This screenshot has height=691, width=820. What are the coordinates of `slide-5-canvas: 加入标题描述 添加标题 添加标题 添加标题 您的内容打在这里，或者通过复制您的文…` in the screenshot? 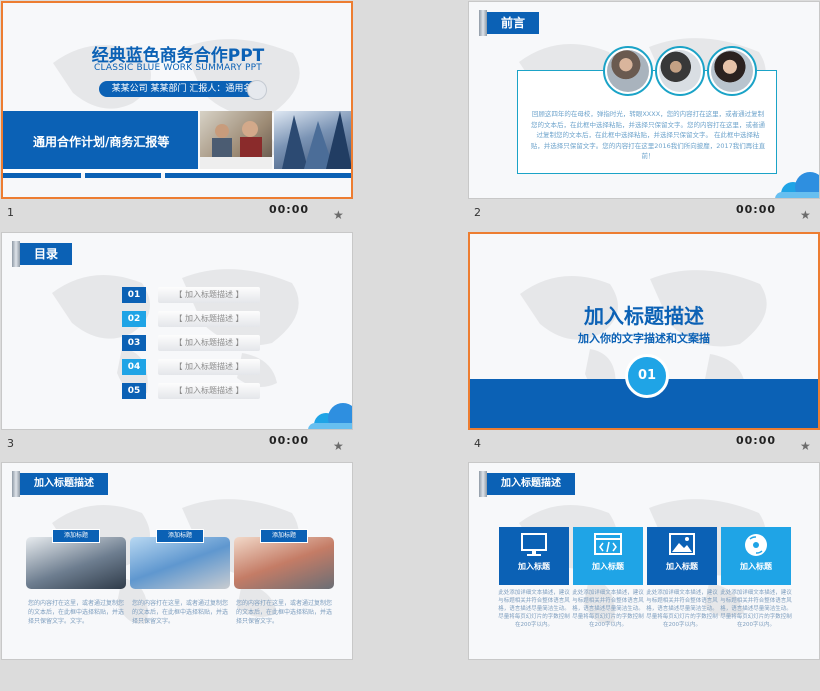 It's located at (177, 561).